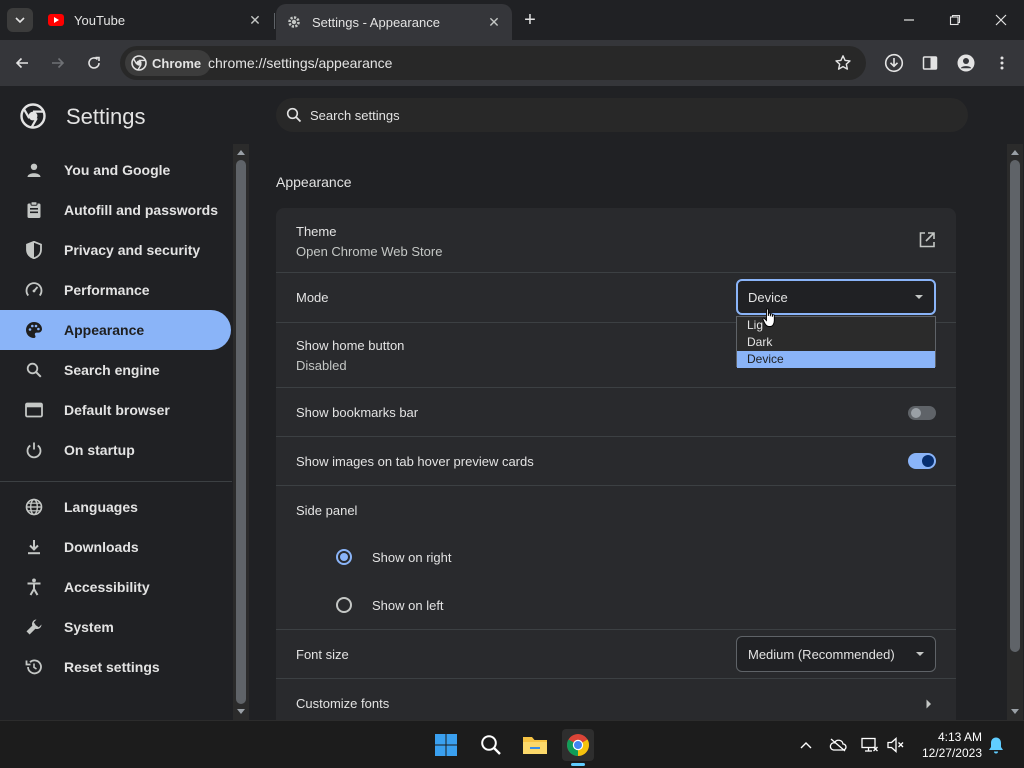 The height and width of the screenshot is (768, 1024). I want to click on radio-show-on-right, so click(344, 557).